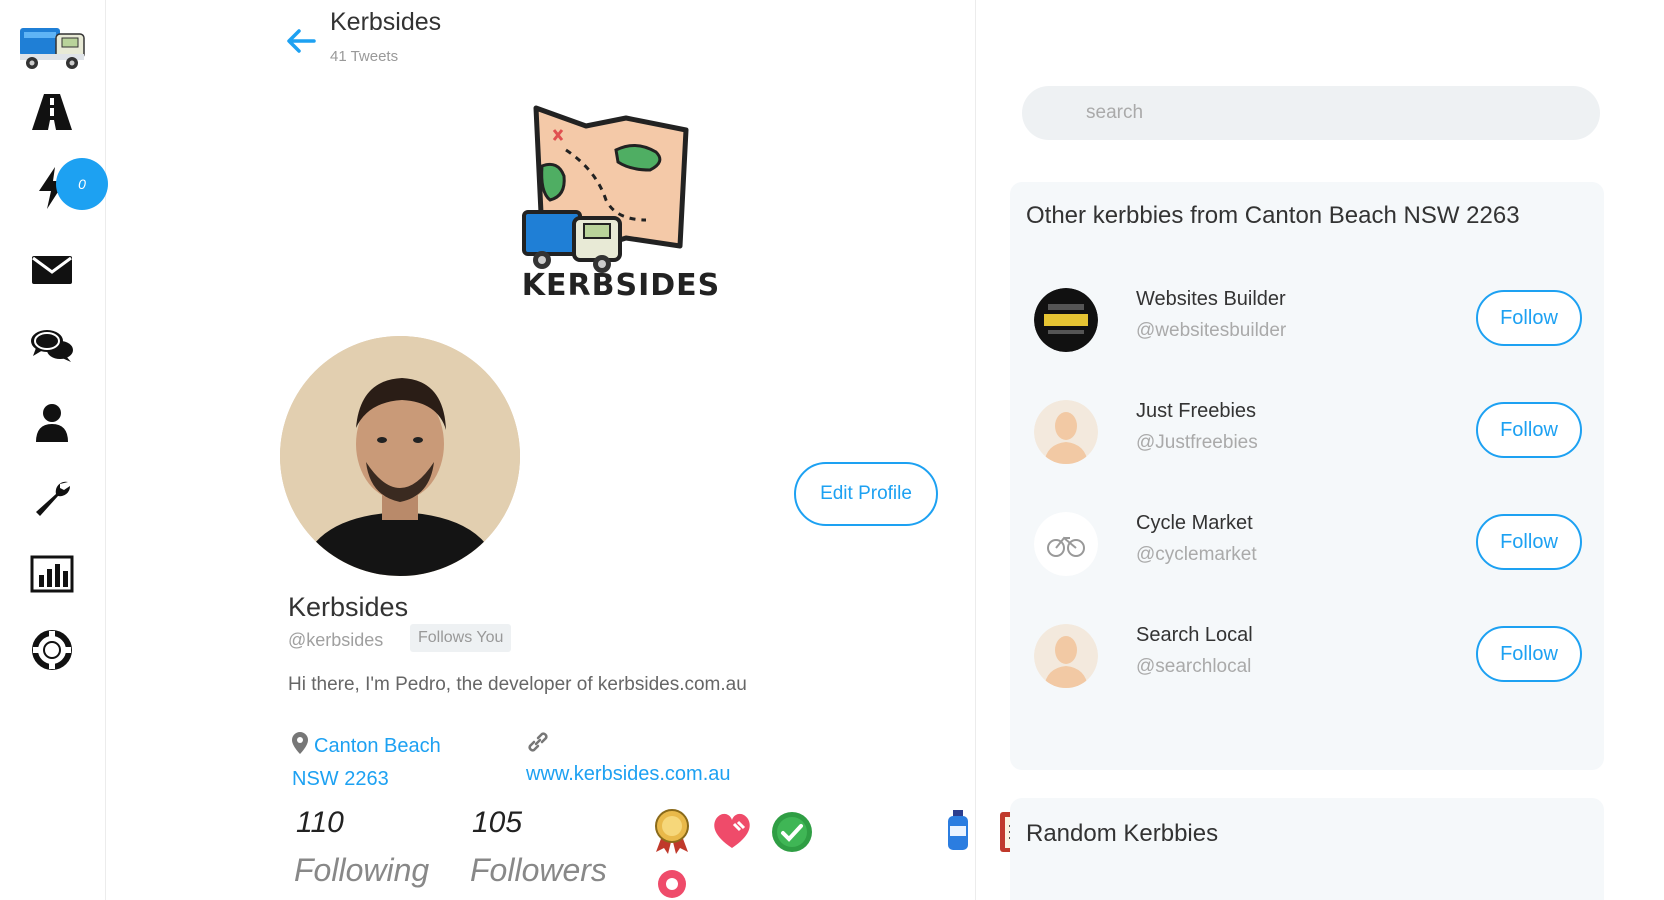 The height and width of the screenshot is (900, 1664). I want to click on suggestion-item: Websites Builder @websitesbuilder Follow, so click(1307, 318).